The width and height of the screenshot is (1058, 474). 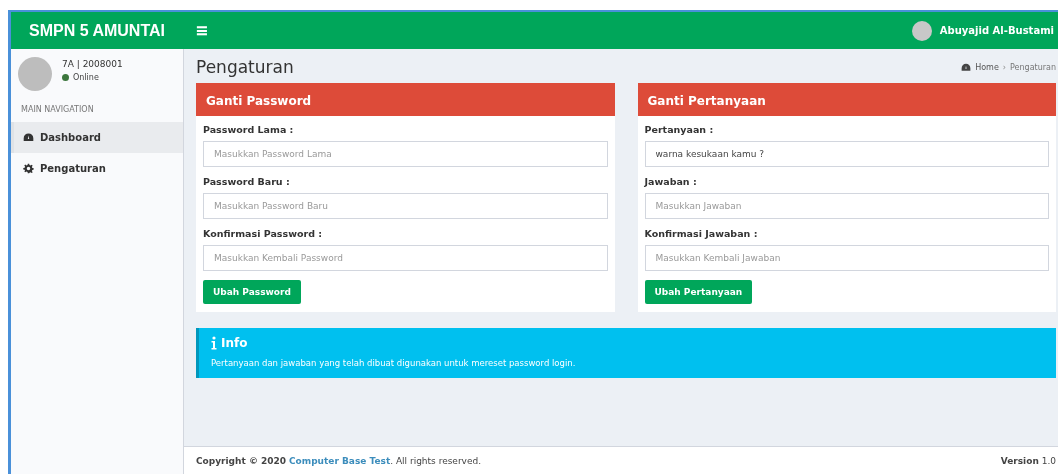 I want to click on user-name: Abuyajid Al-Bustami, so click(x=996, y=30).